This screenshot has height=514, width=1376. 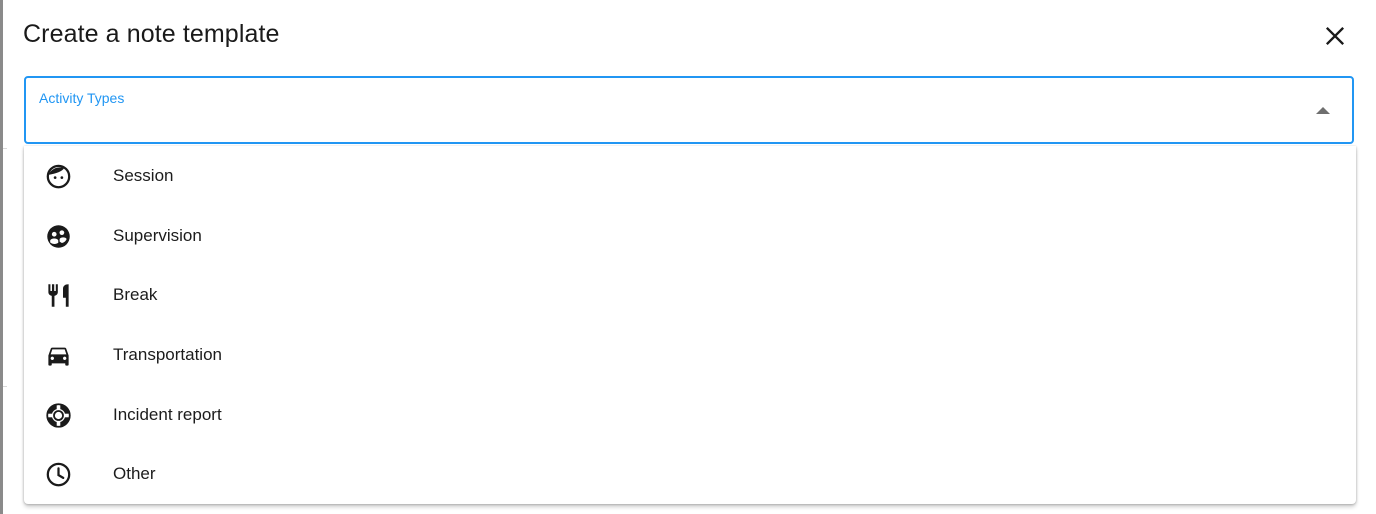 What do you see at coordinates (157, 235) in the screenshot?
I see `menu-item-label: Supervision` at bounding box center [157, 235].